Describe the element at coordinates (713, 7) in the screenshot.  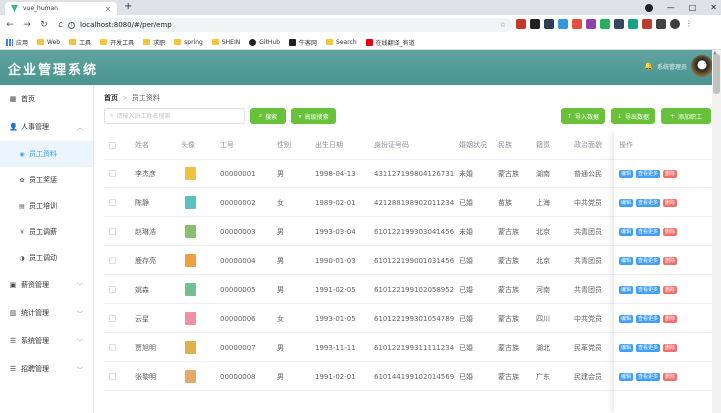
I see `close-window-icon: ✕` at that location.